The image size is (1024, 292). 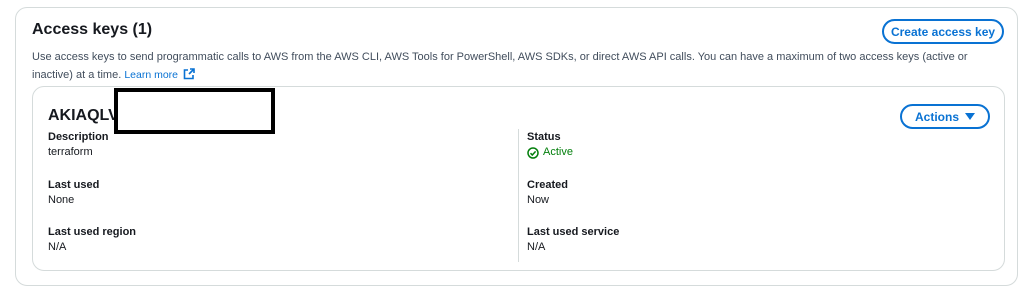 What do you see at coordinates (558, 152) in the screenshot?
I see `status-value: Active` at bounding box center [558, 152].